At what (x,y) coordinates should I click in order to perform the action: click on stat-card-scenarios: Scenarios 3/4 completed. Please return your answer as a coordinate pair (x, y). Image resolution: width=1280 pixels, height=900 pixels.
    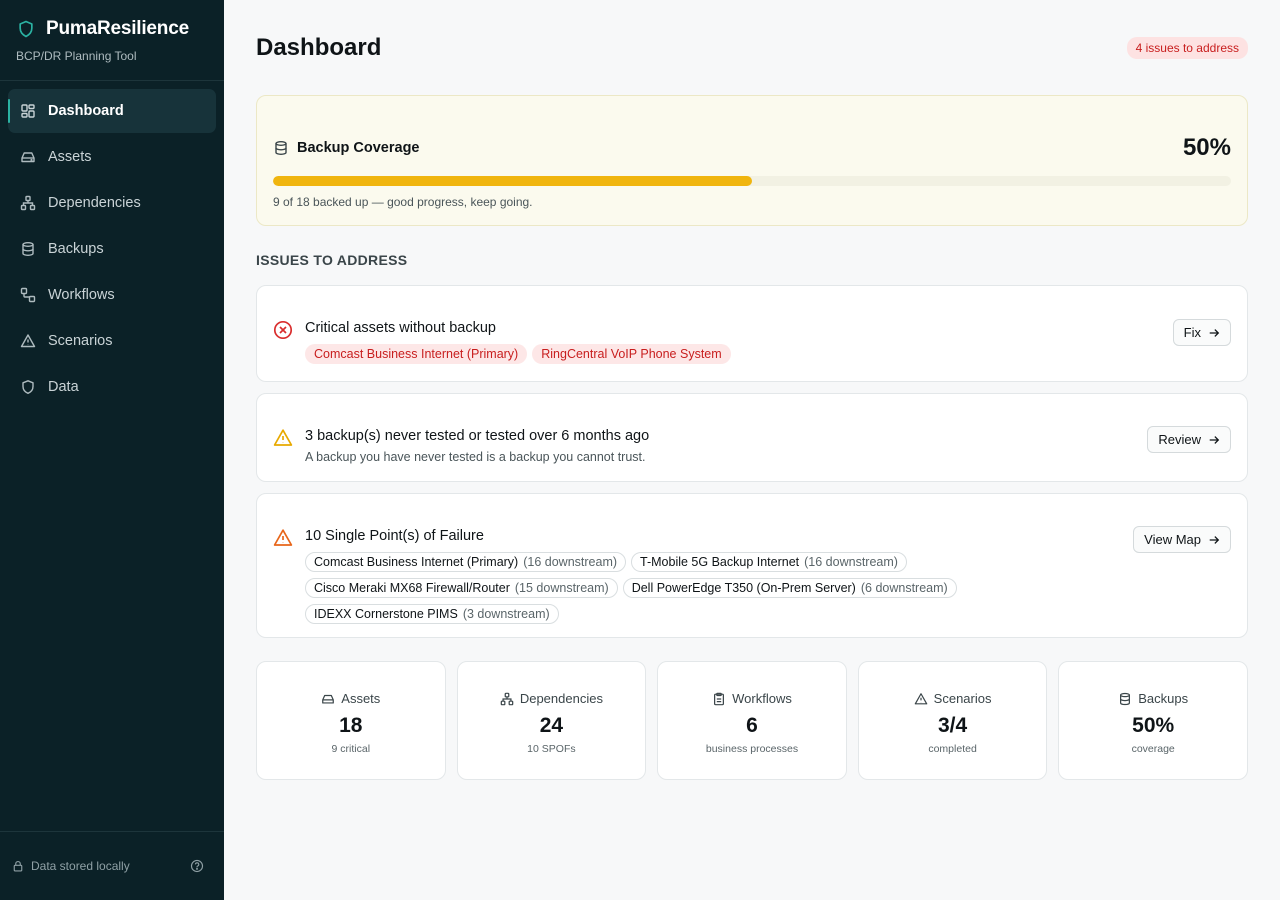
    Looking at the image, I should click on (952, 720).